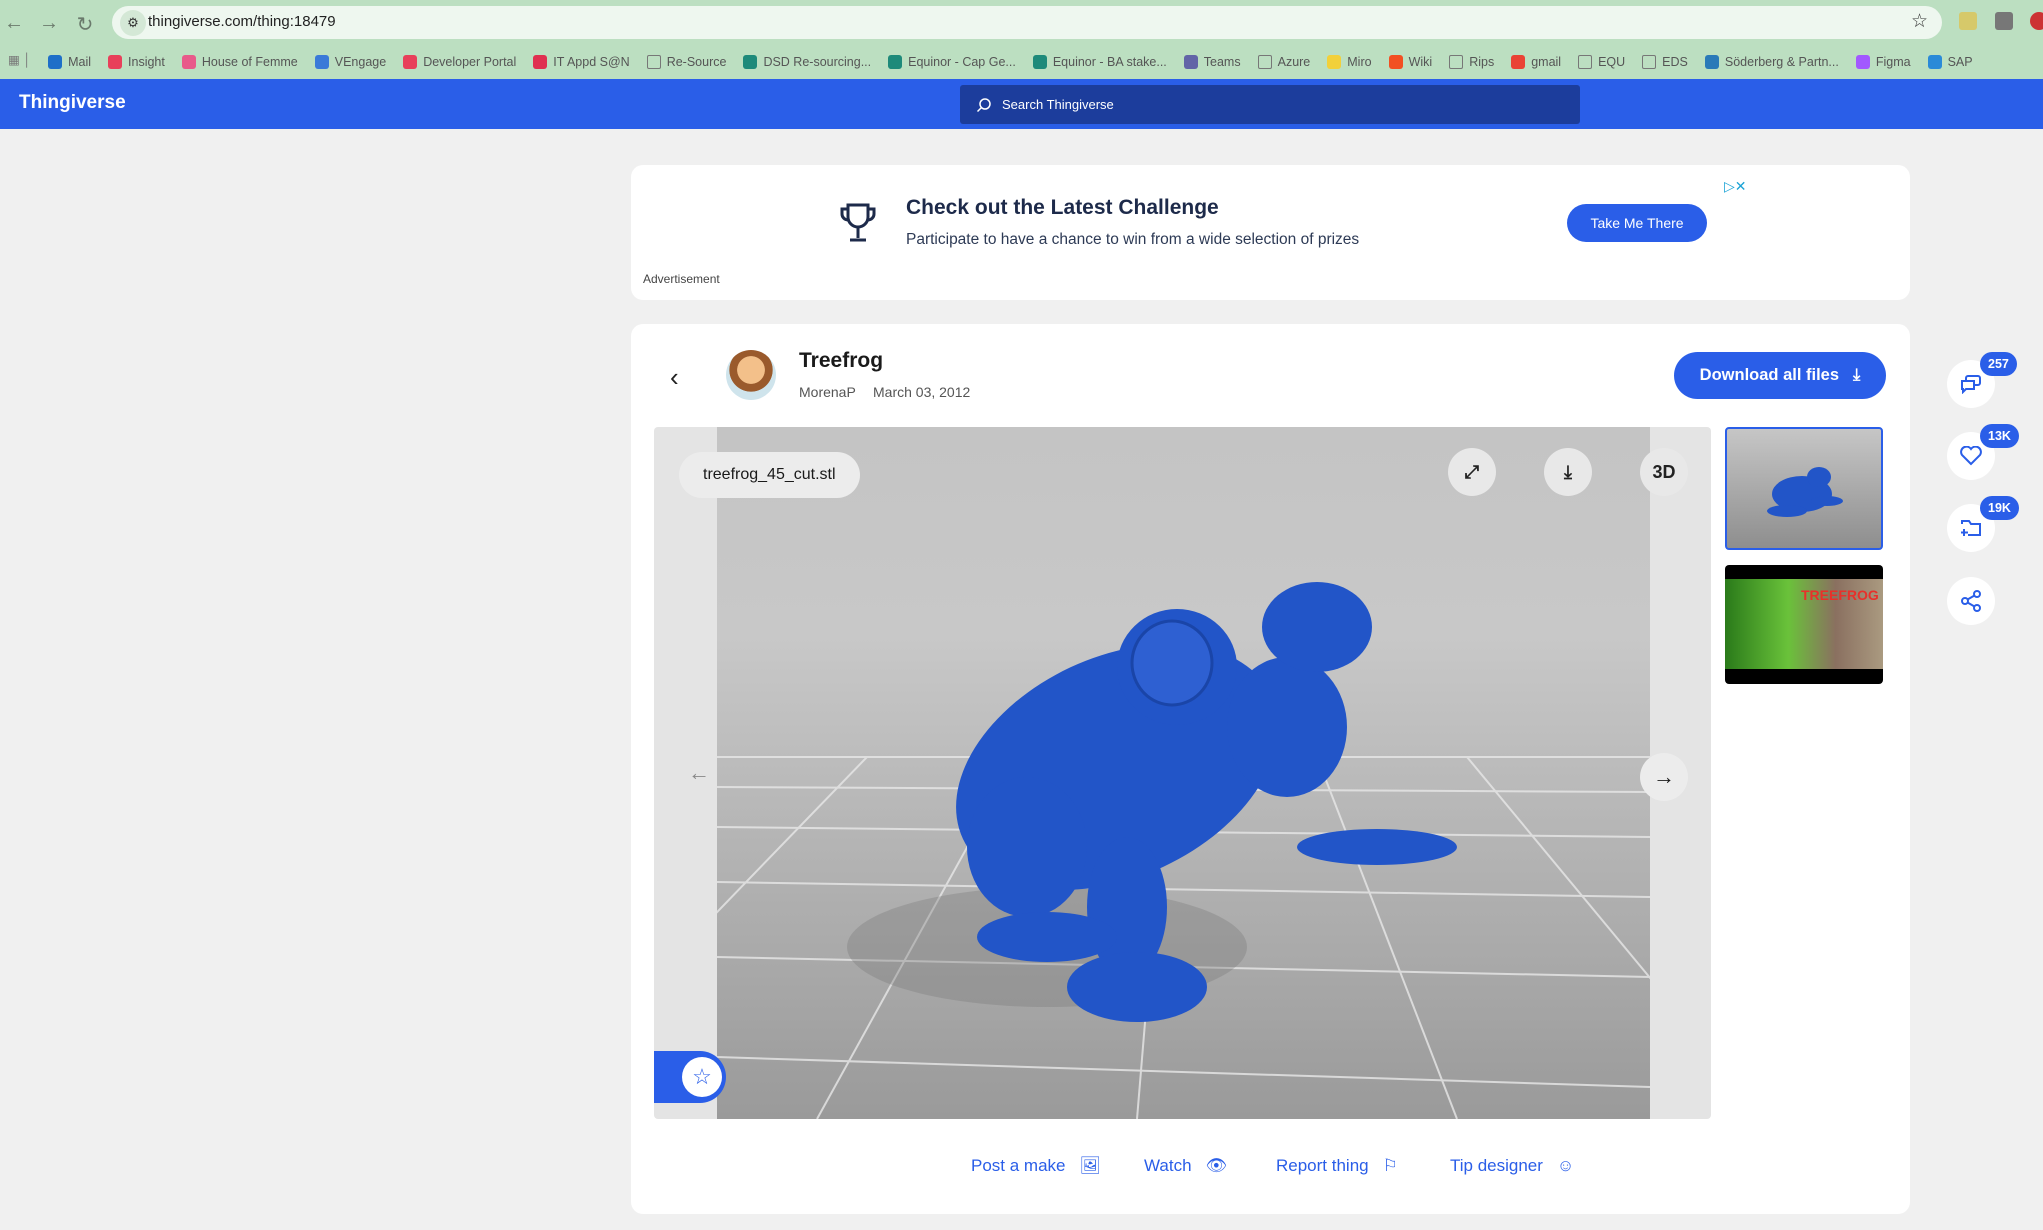 The width and height of the screenshot is (2043, 1230). Describe the element at coordinates (1998, 364) in the screenshot. I see `comments-count-badge: 257` at that location.